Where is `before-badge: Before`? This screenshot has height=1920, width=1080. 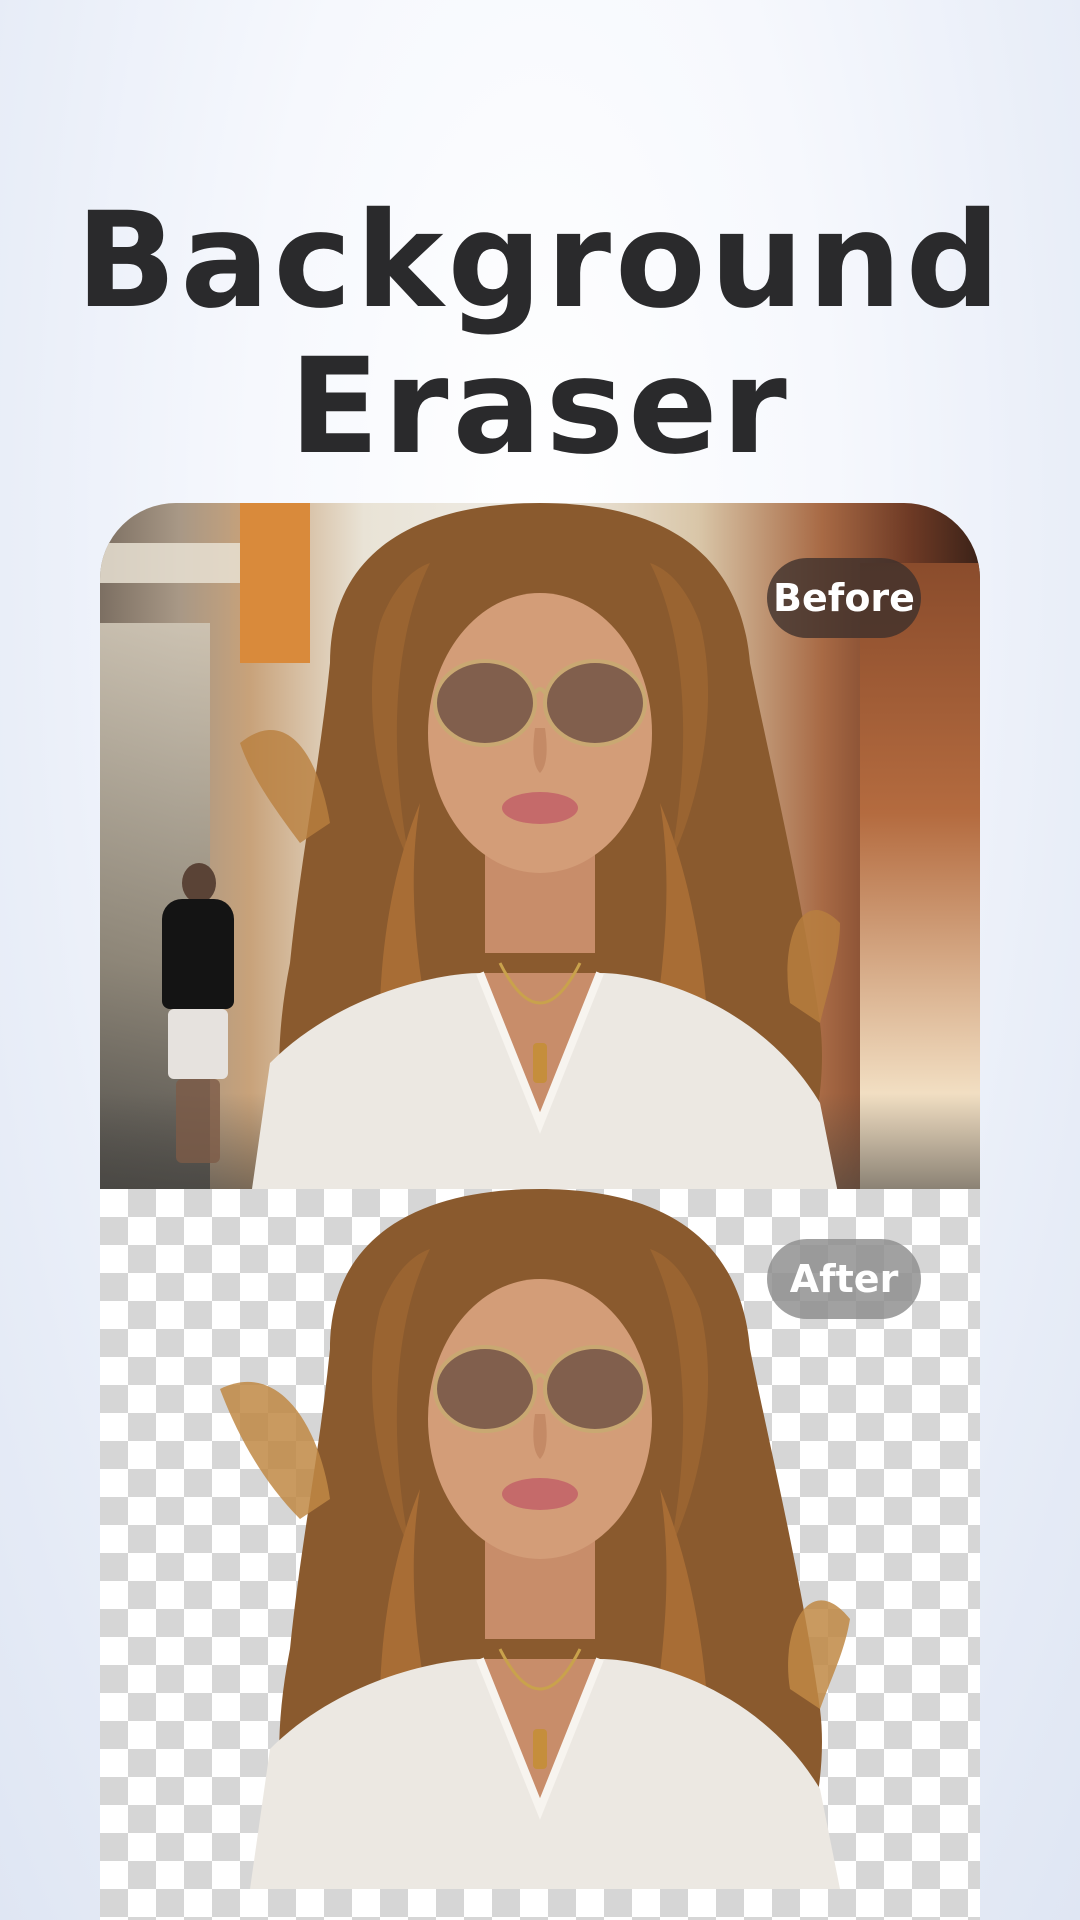
before-badge: Before is located at coordinates (844, 598).